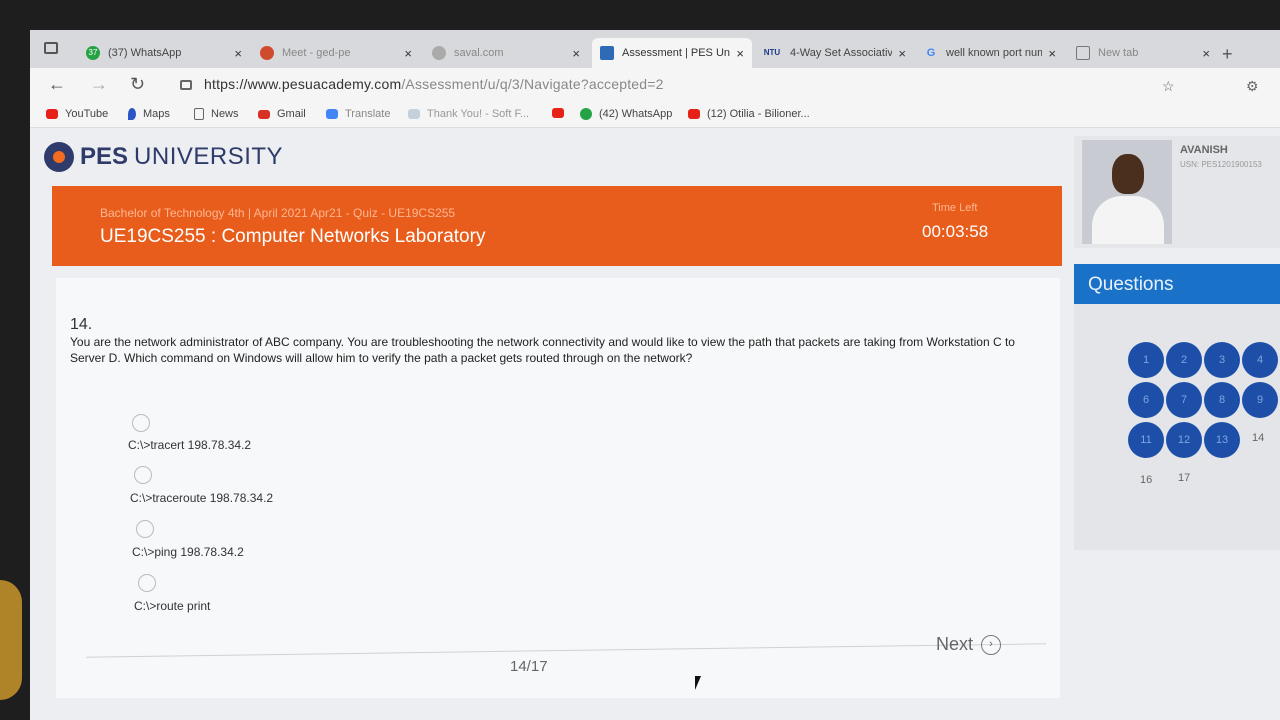 This screenshot has height=720, width=1280. Describe the element at coordinates (189, 445) in the screenshot. I see `option-label-1: C:\>tracert 198.78.34.2` at that location.